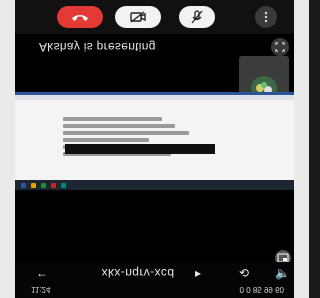 The image size is (320, 298). Describe the element at coordinates (261, 289) in the screenshot. I see `status-indicators: 0 0 85 99 60` at that location.